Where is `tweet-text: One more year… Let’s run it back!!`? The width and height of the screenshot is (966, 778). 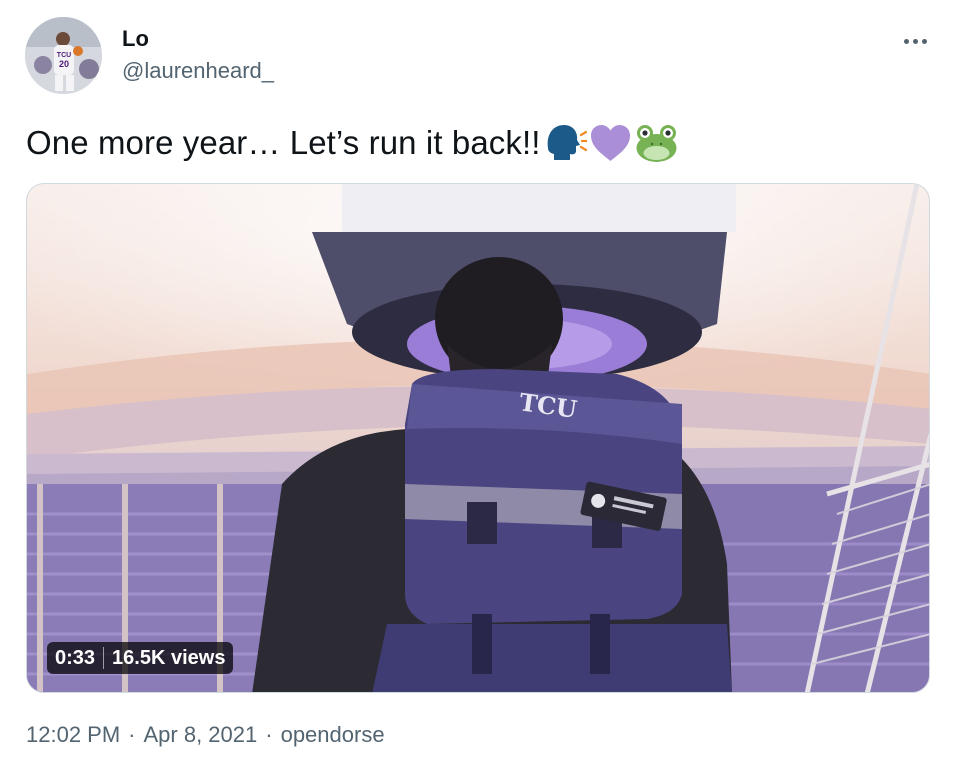 tweet-text: One more year… Let’s run it back!! is located at coordinates (352, 142).